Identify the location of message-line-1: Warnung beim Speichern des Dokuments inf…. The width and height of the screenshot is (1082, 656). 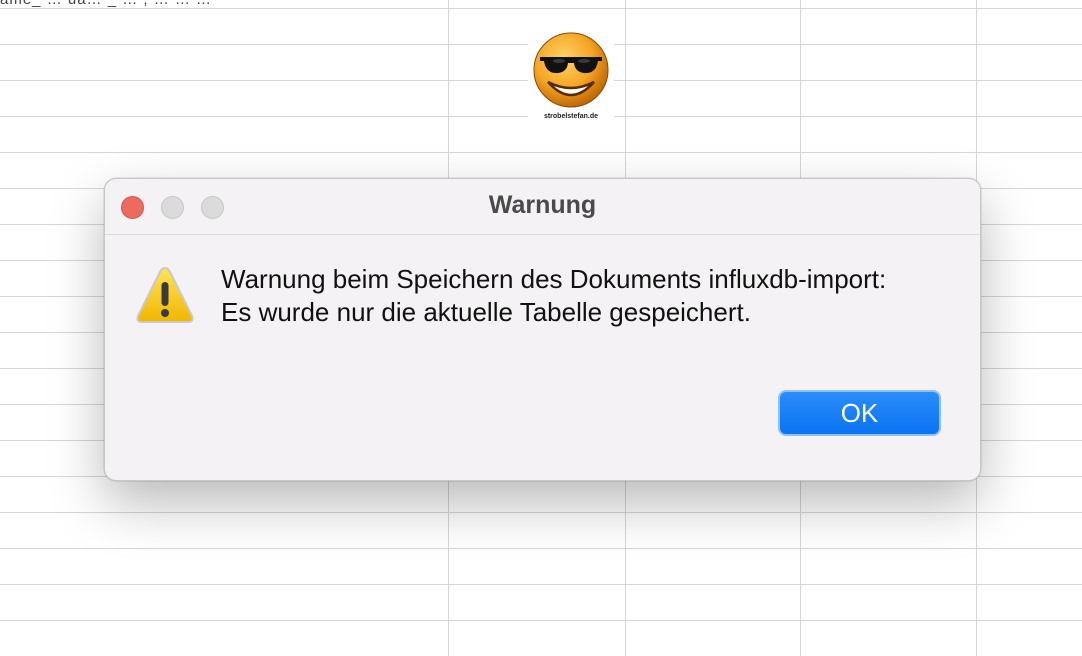
(554, 279).